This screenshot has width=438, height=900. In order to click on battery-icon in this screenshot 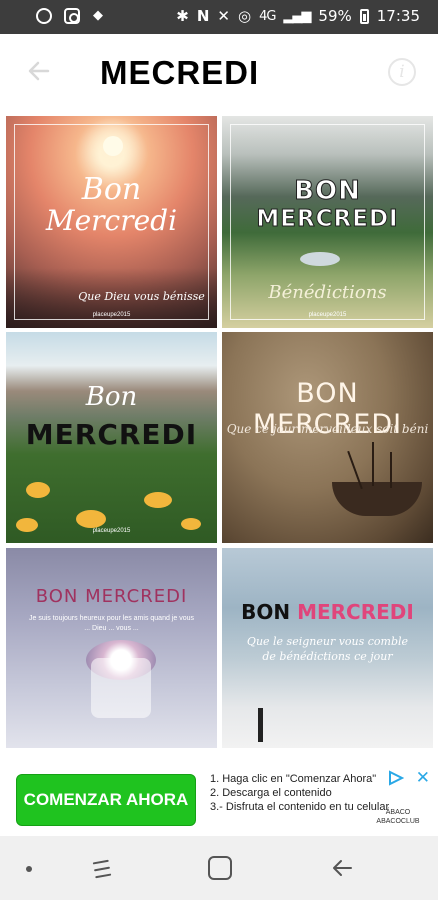, I will do `click(364, 16)`.